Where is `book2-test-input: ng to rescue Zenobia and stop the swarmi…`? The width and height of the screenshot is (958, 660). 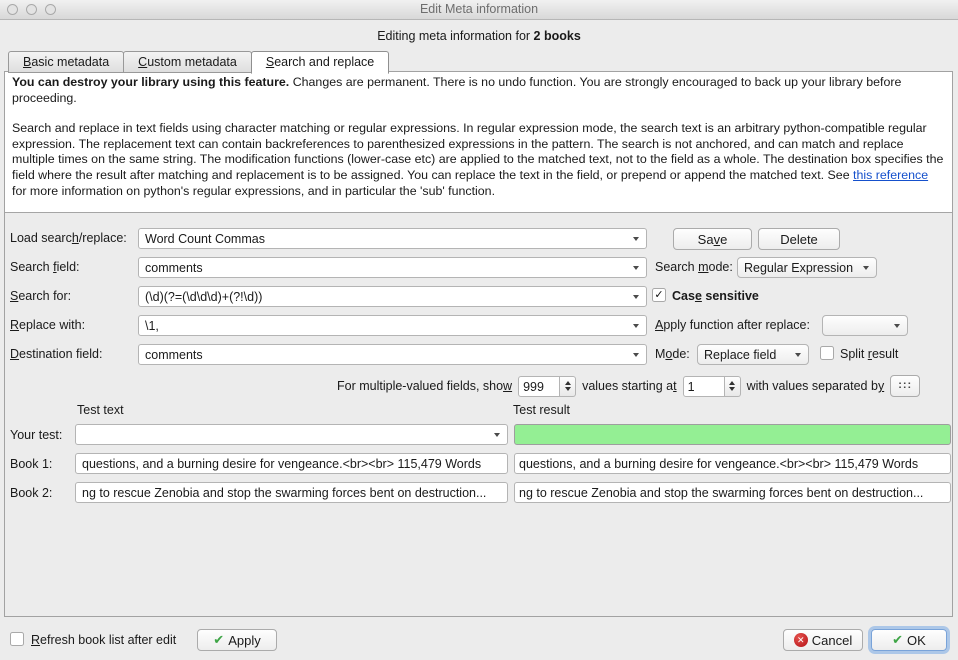
book2-test-input: ng to rescue Zenobia and stop the swarmi… is located at coordinates (291, 492).